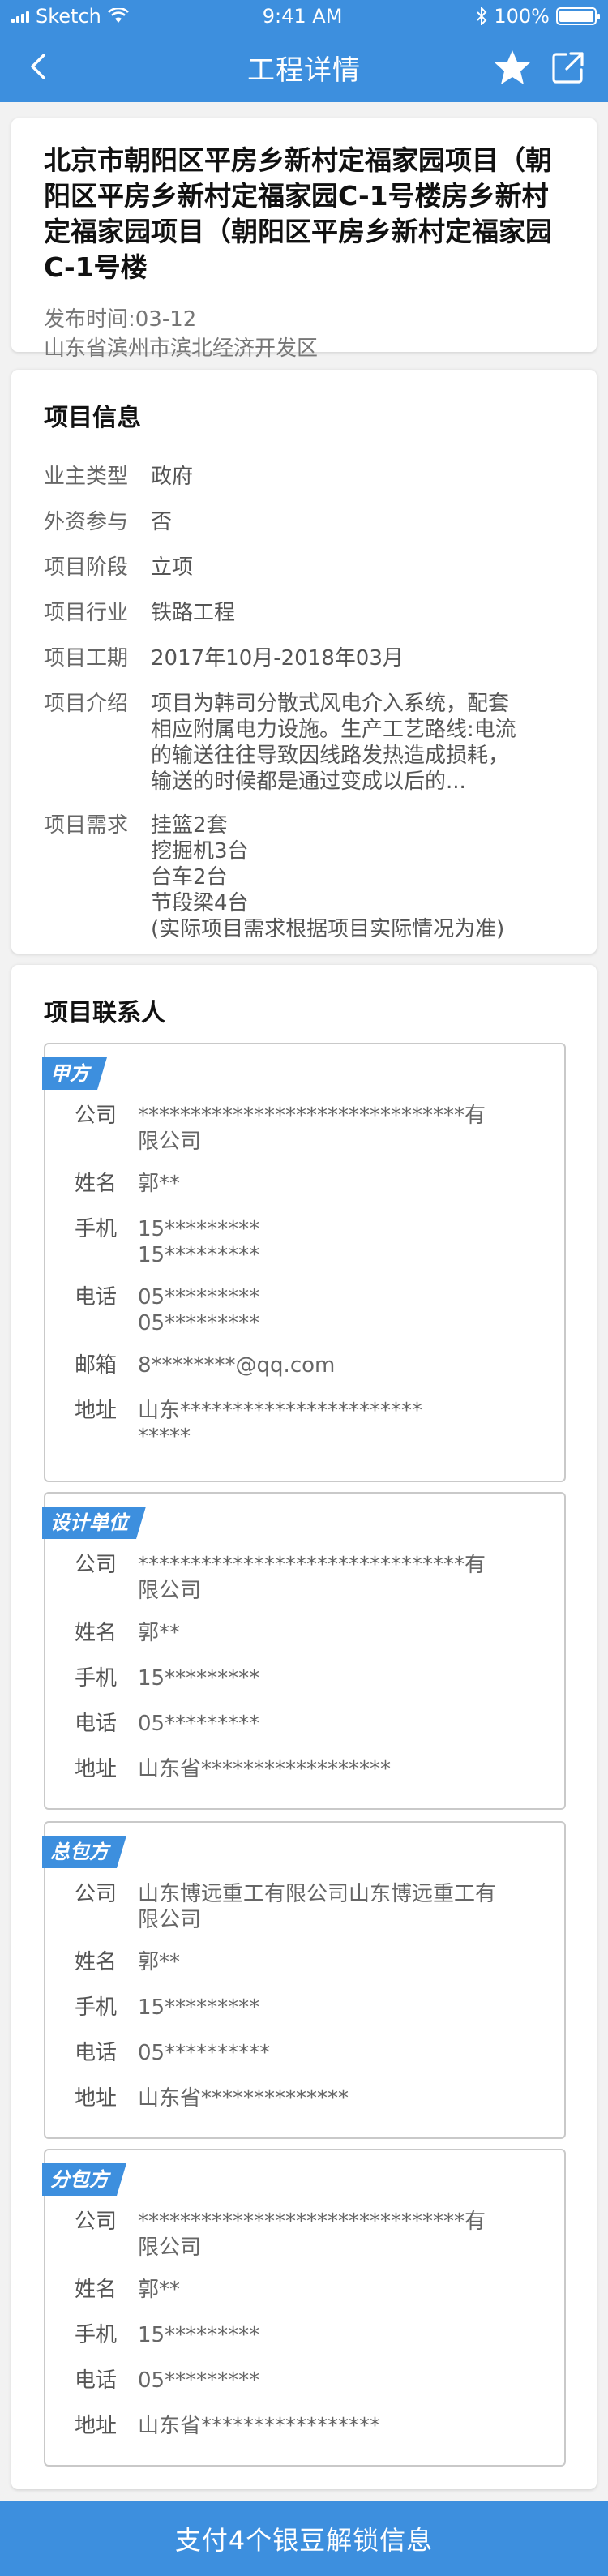  I want to click on contact-key: 邮箱, so click(96, 1365).